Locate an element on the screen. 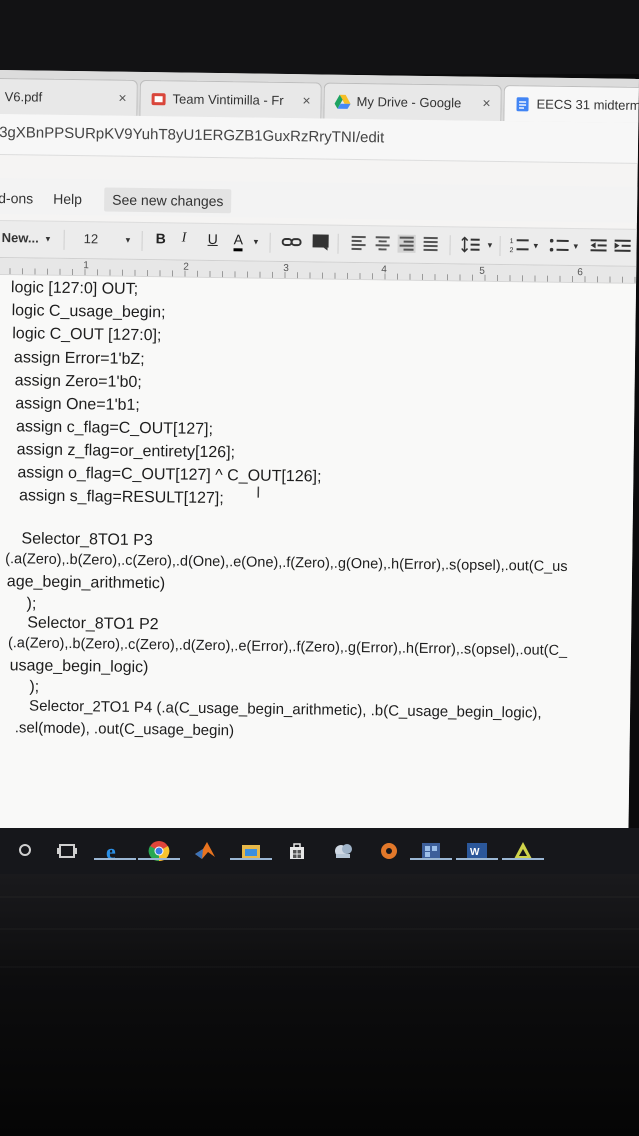  tab-title: V6.pdf is located at coordinates (23, 97).